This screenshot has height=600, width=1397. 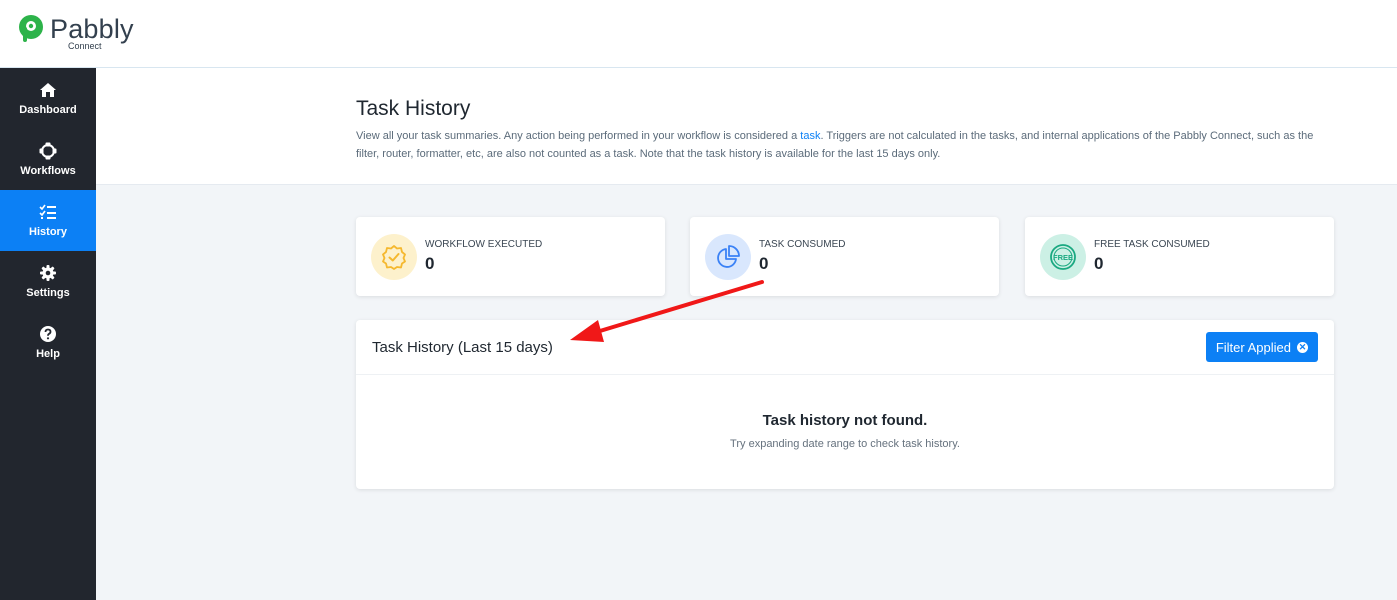 I want to click on sidebar-item-label: Settings, so click(x=48, y=293).